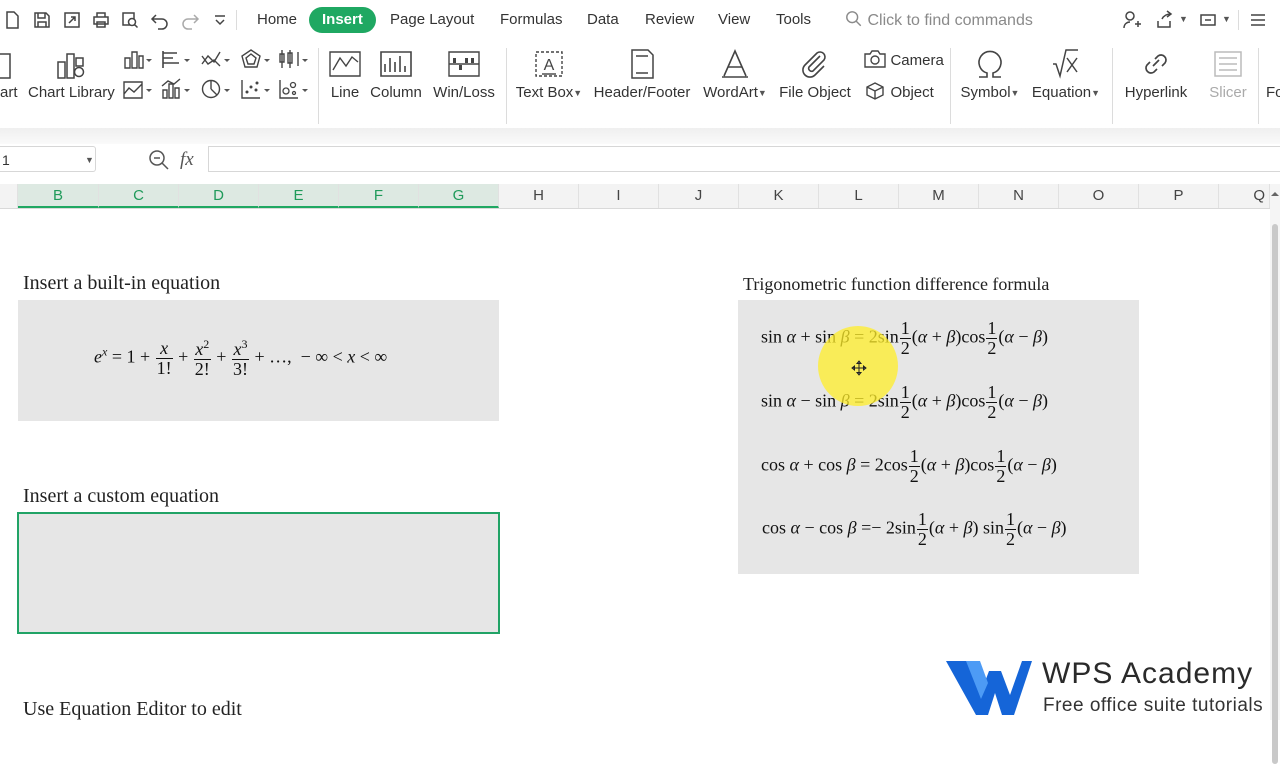  I want to click on custom-equation-title: Insert a custom equation, so click(121, 496).